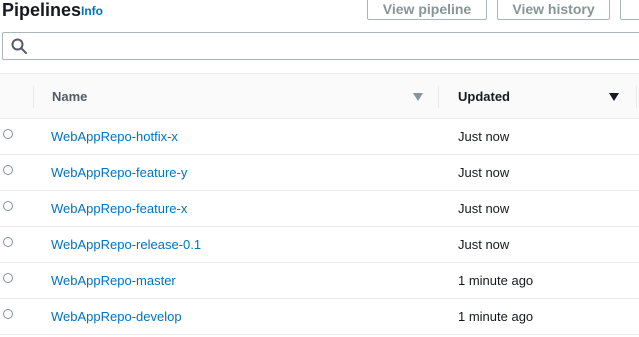  What do you see at coordinates (319, 96) in the screenshot?
I see `table-header: Name Updated` at bounding box center [319, 96].